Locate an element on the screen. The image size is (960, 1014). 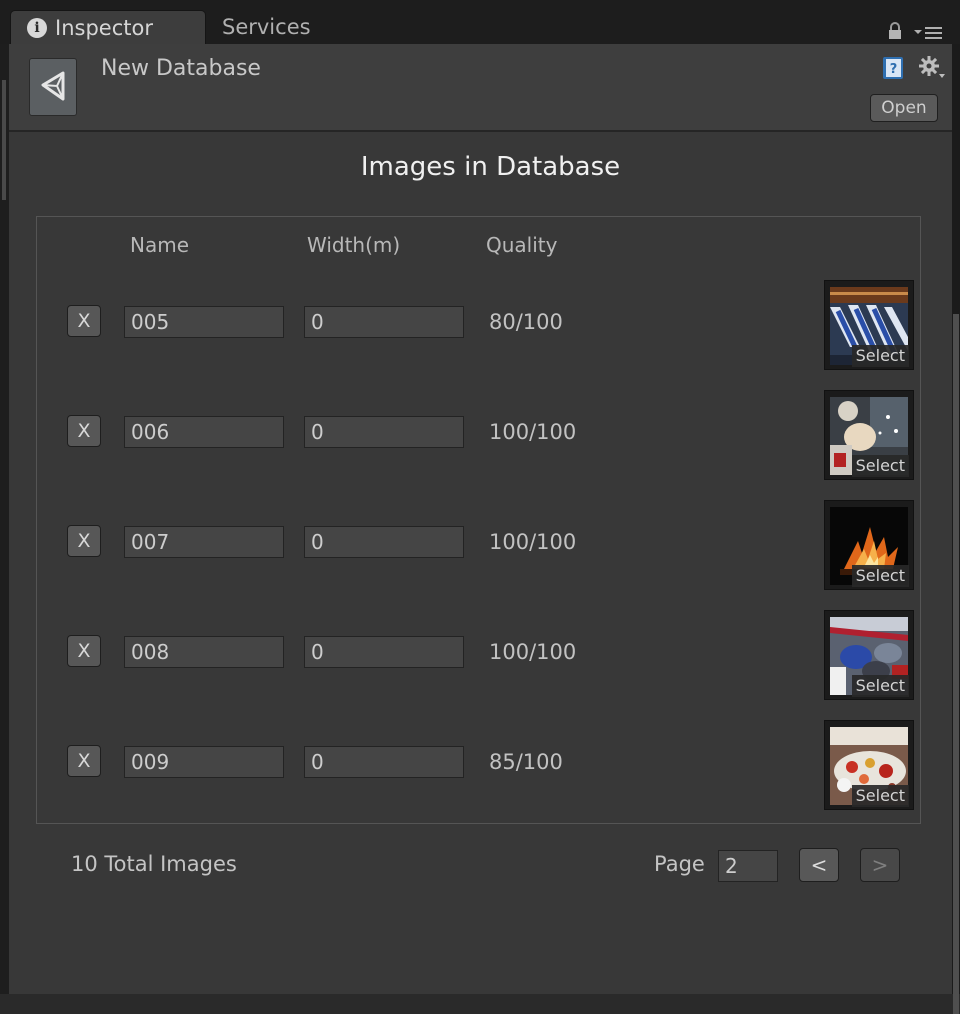
page-number-field: 2 is located at coordinates (748, 866).